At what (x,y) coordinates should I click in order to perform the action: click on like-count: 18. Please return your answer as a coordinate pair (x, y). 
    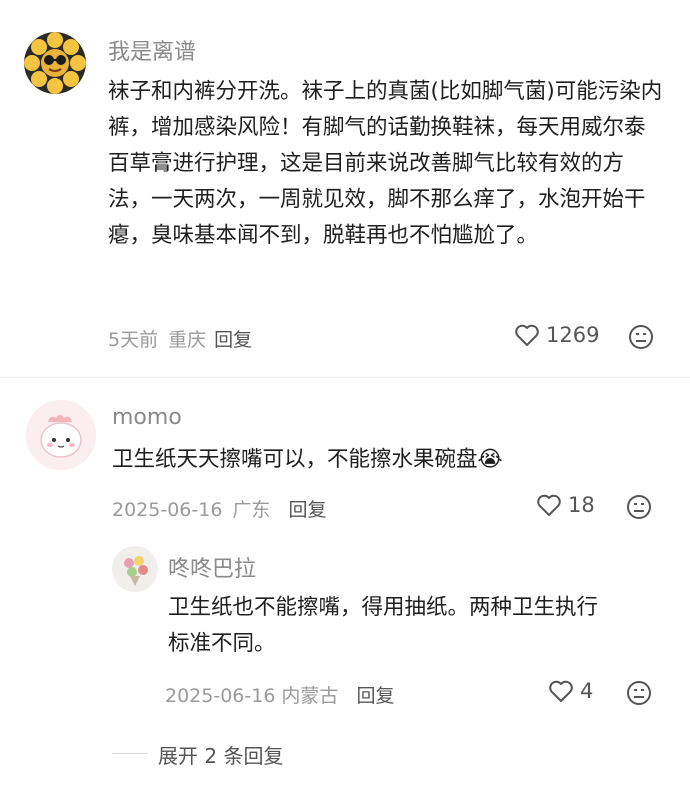
    Looking at the image, I should click on (581, 505).